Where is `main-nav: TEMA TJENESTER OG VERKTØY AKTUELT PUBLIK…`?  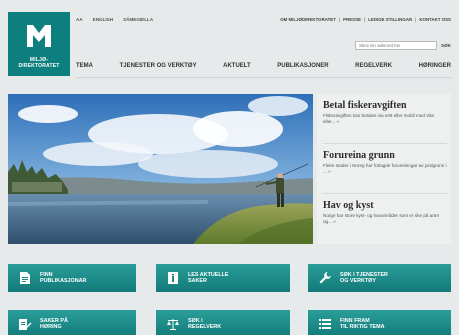 main-nav: TEMA TJENESTER OG VERKTØY AKTUELT PUBLIK… is located at coordinates (263, 66).